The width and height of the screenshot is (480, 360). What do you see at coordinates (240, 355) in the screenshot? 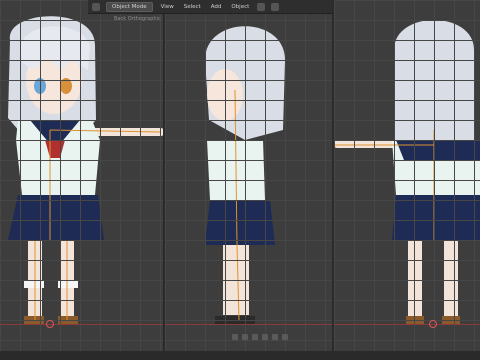
I see `status-bar` at bounding box center [240, 355].